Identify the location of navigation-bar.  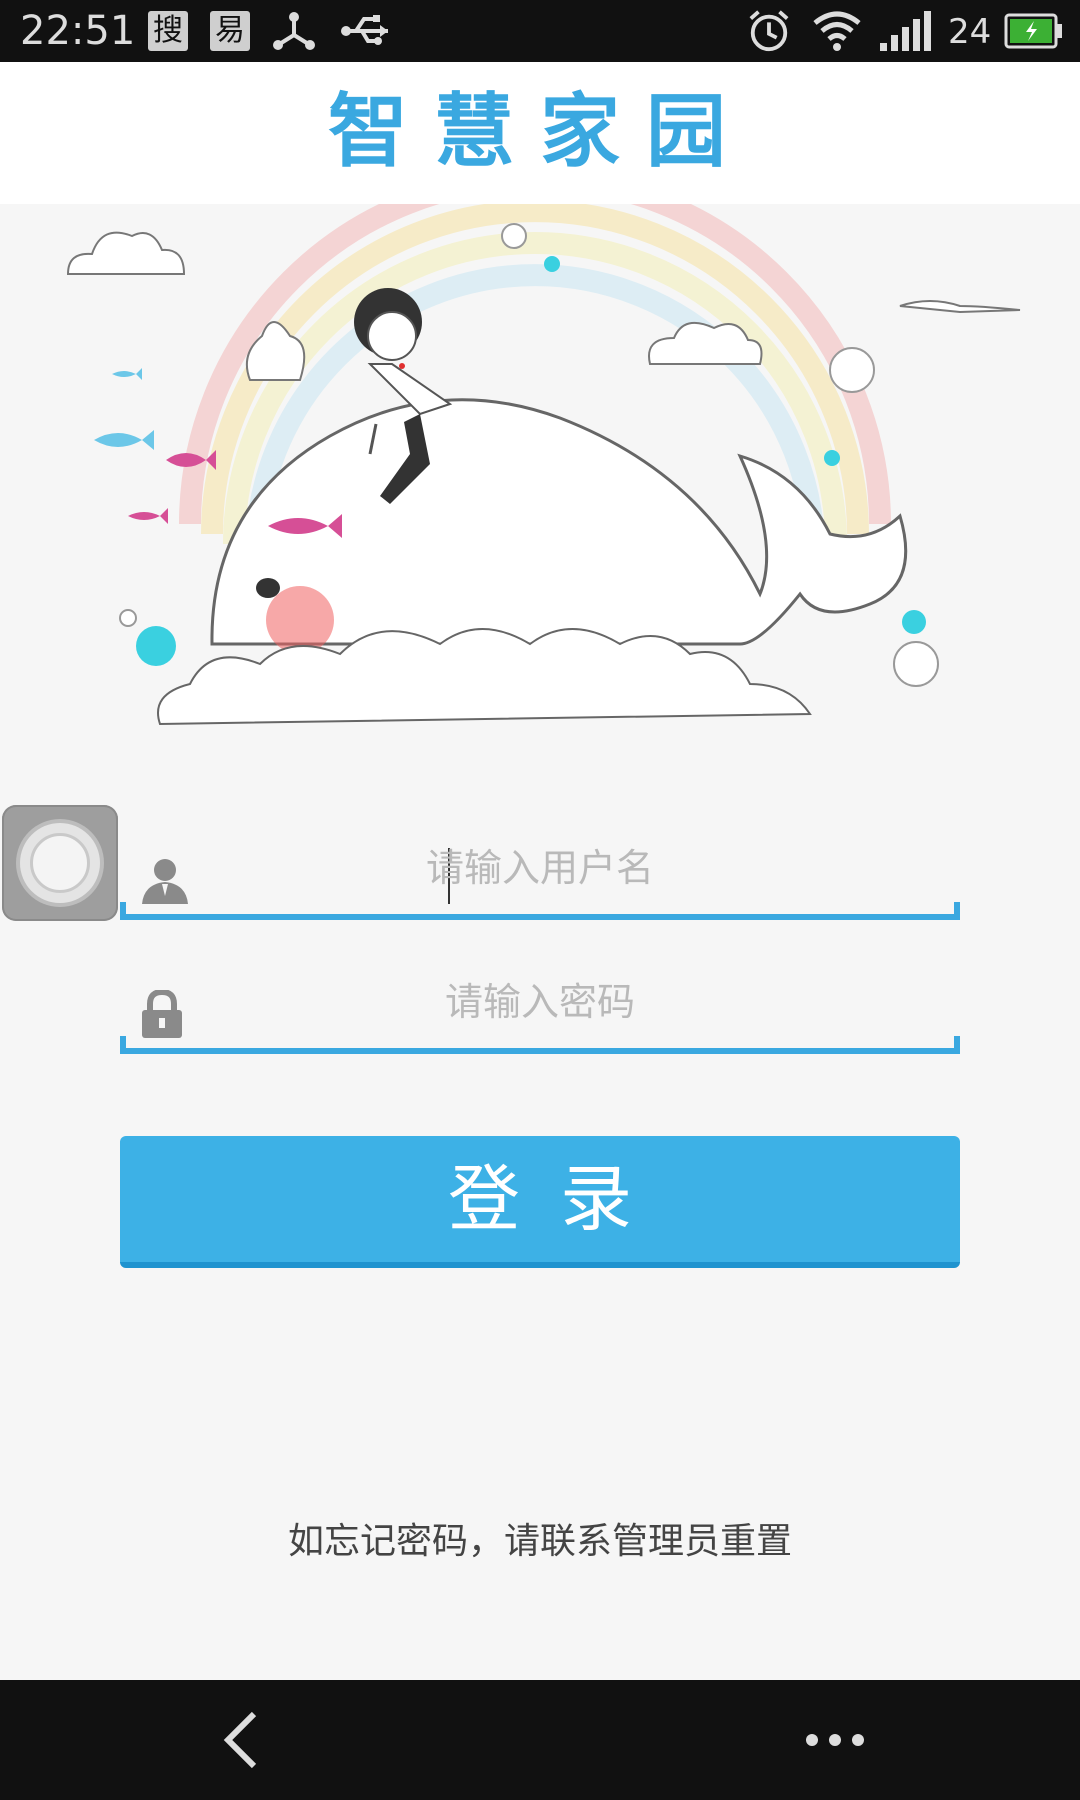
(540, 1740).